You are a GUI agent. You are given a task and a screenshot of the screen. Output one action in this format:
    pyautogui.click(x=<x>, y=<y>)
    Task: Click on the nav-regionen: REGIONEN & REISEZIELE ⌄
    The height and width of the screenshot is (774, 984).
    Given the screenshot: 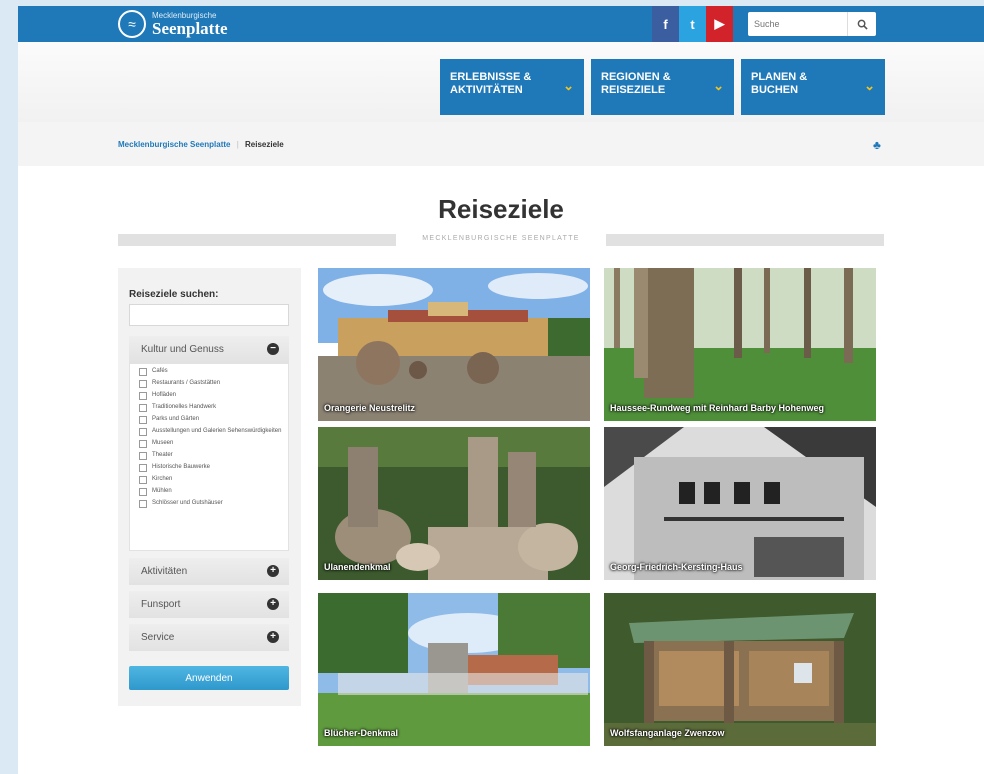 What is the action you would take?
    pyautogui.click(x=662, y=87)
    